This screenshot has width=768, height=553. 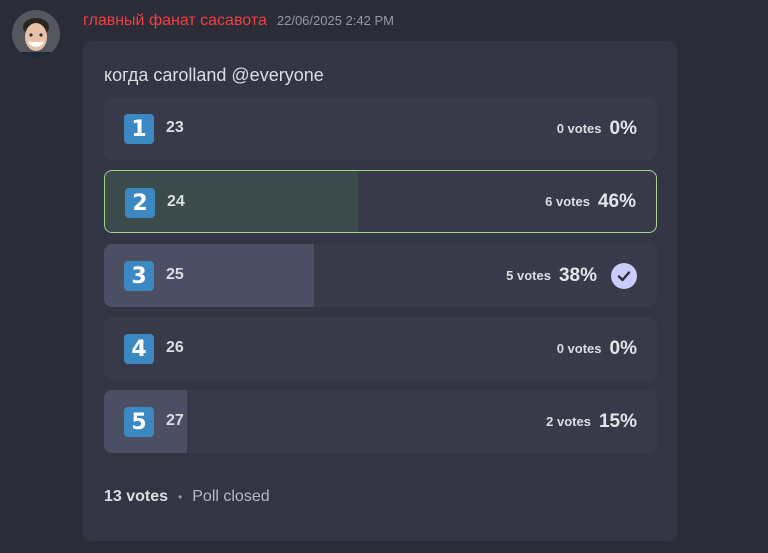 What do you see at coordinates (139, 422) in the screenshot?
I see `keycap-5-icon: 5` at bounding box center [139, 422].